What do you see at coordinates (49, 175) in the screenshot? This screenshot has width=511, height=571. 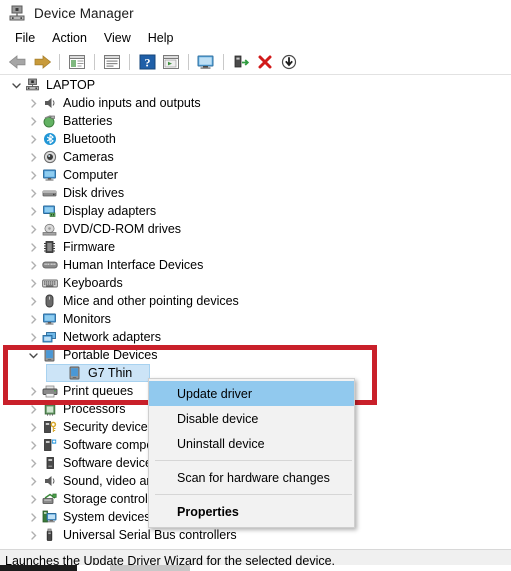 I see `monitor-icon` at bounding box center [49, 175].